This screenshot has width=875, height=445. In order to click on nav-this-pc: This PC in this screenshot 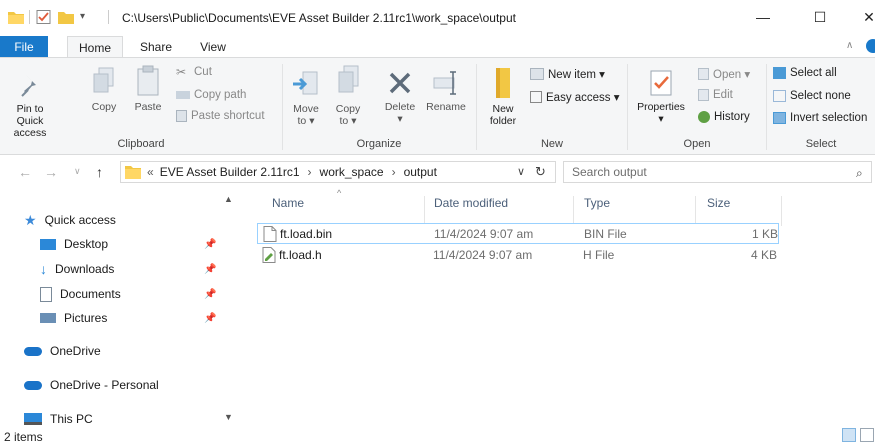, I will do `click(58, 419)`.